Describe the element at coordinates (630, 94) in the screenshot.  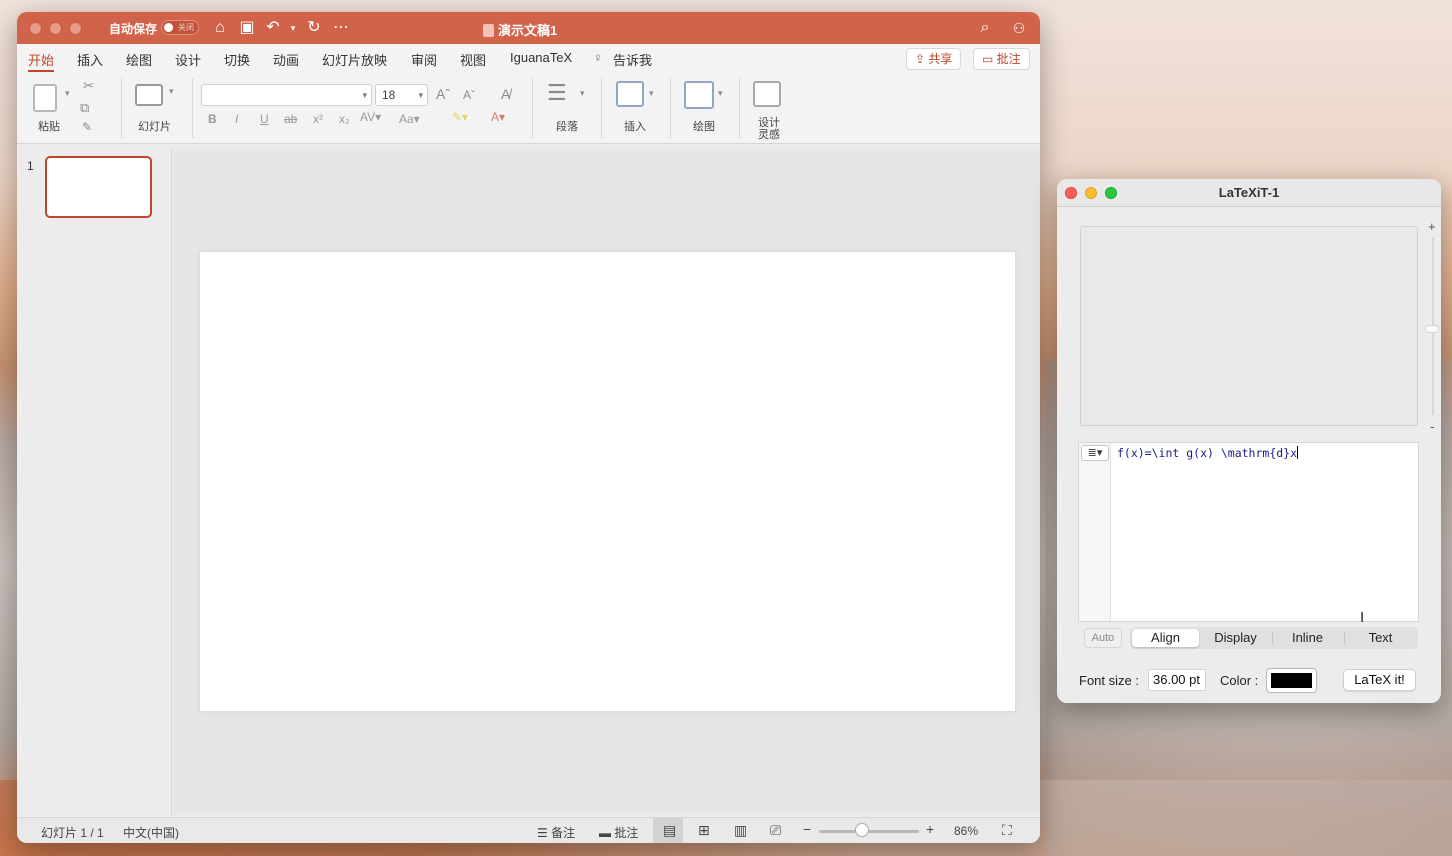
I see `insert-shapes-icon` at that location.